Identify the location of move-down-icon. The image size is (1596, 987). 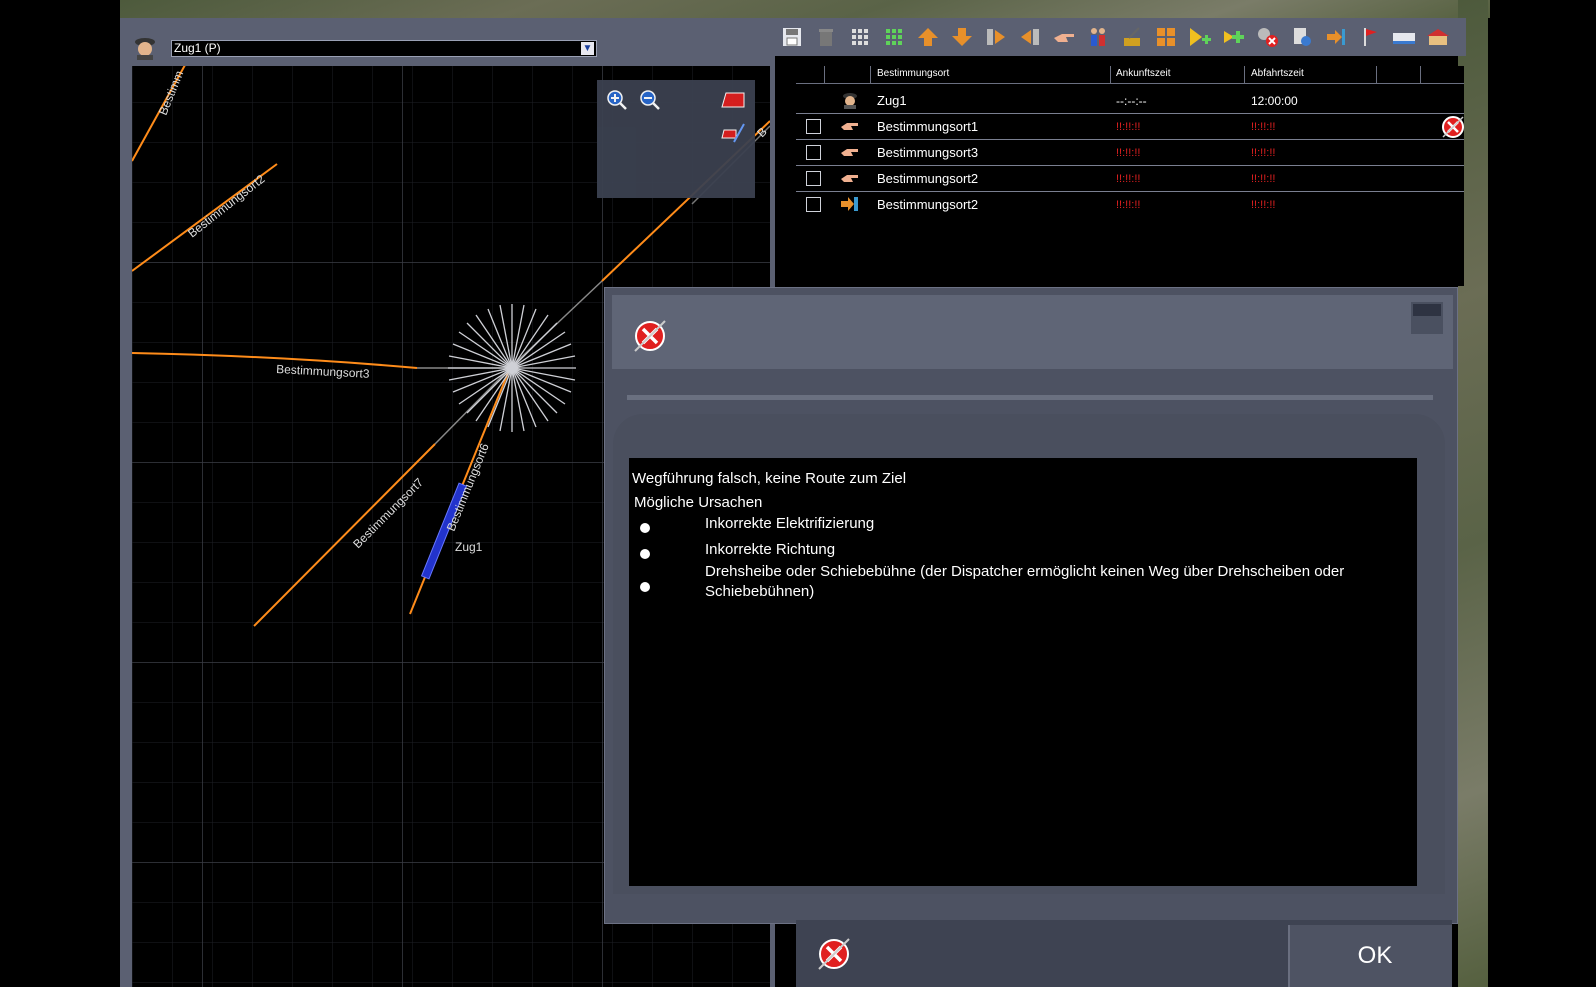
(962, 37).